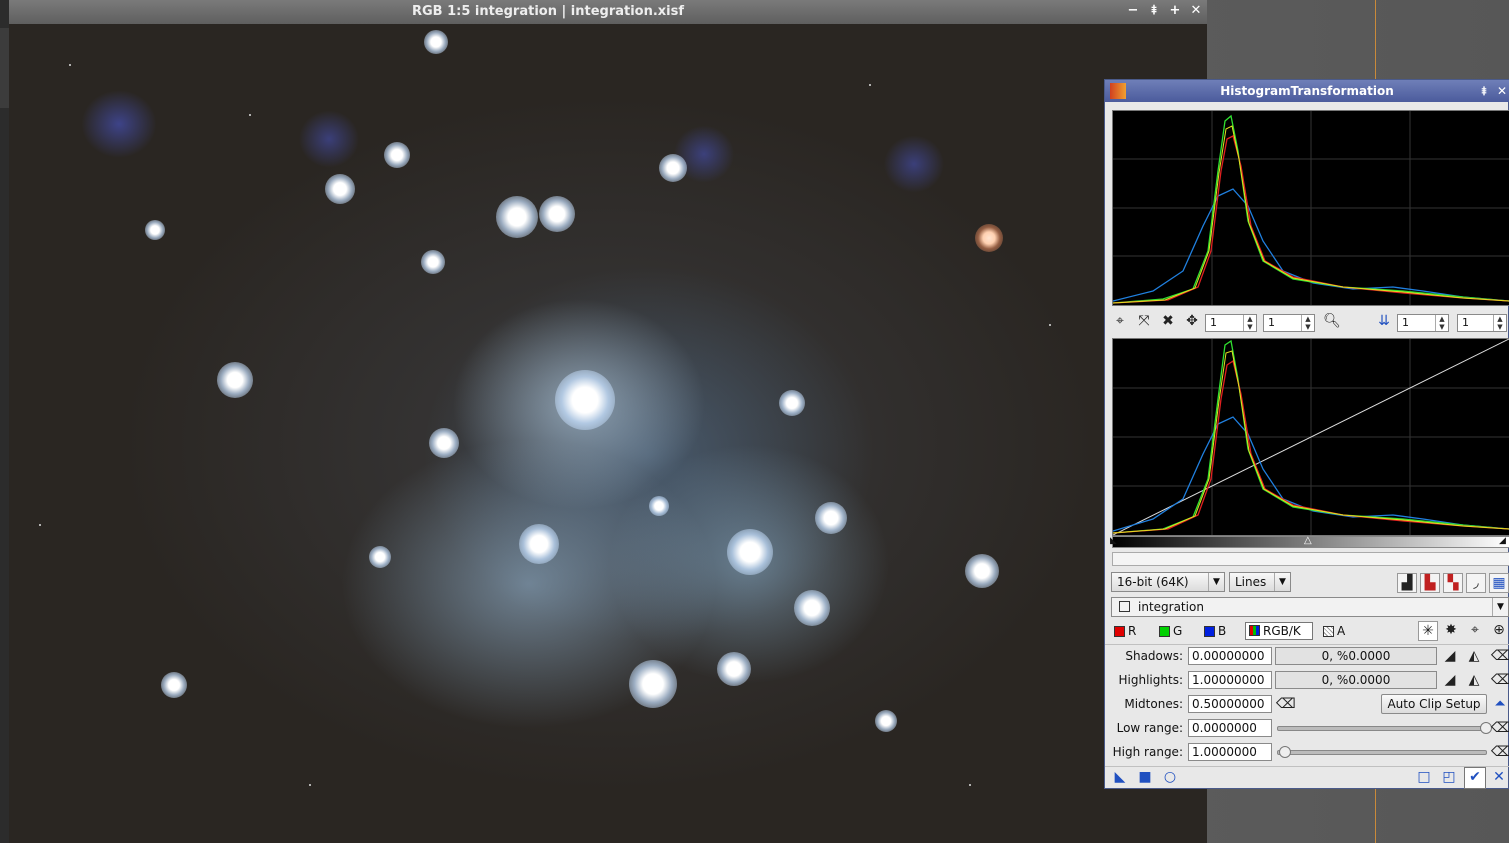 This screenshot has width=1509, height=843. I want to click on output-histogram-graph, so click(1310, 437).